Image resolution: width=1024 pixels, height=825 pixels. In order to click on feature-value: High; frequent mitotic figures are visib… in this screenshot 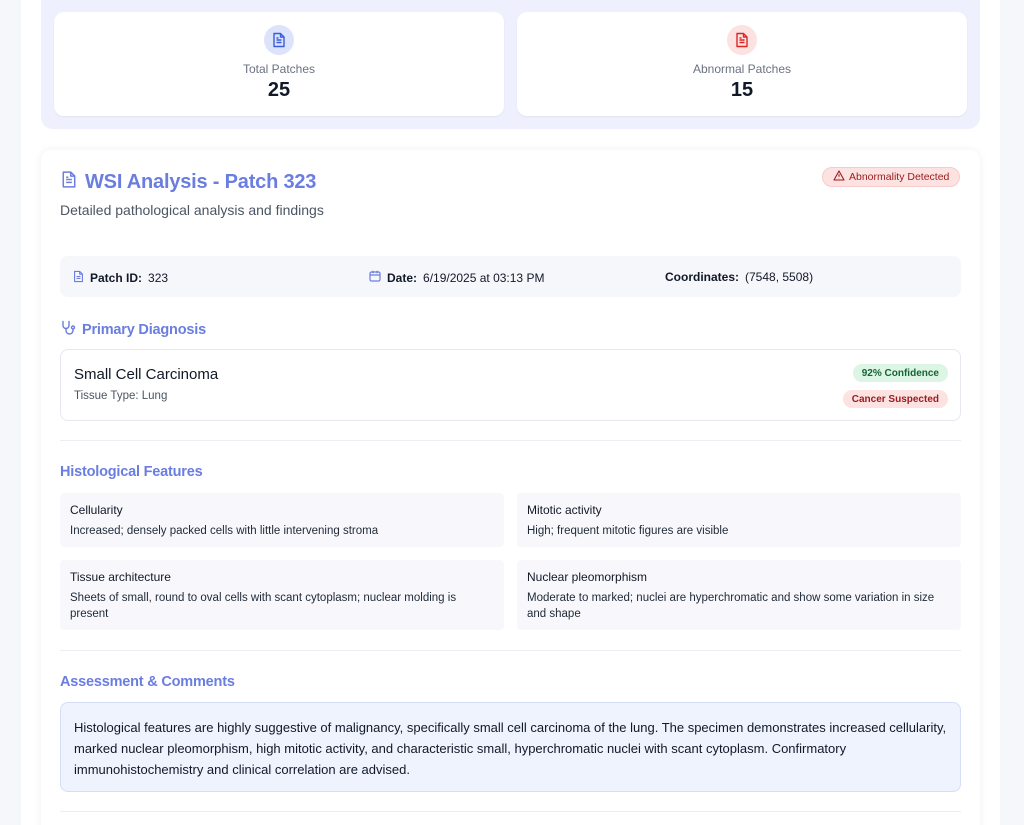, I will do `click(628, 531)`.